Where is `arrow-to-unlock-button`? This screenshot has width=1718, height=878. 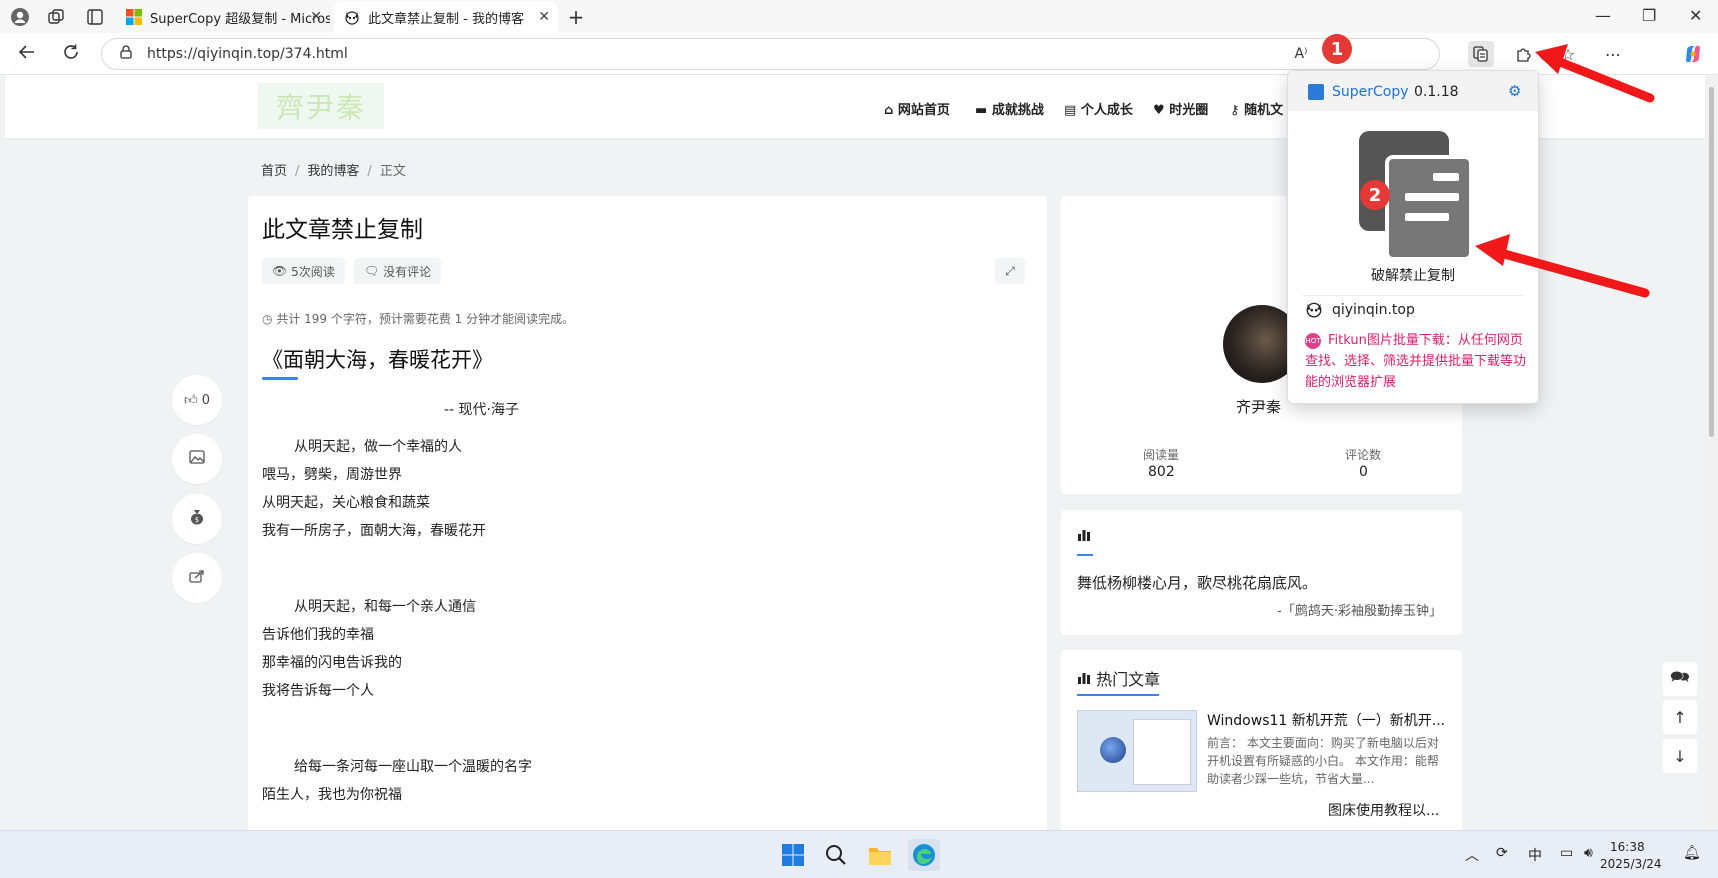
arrow-to-unlock-button is located at coordinates (1562, 266).